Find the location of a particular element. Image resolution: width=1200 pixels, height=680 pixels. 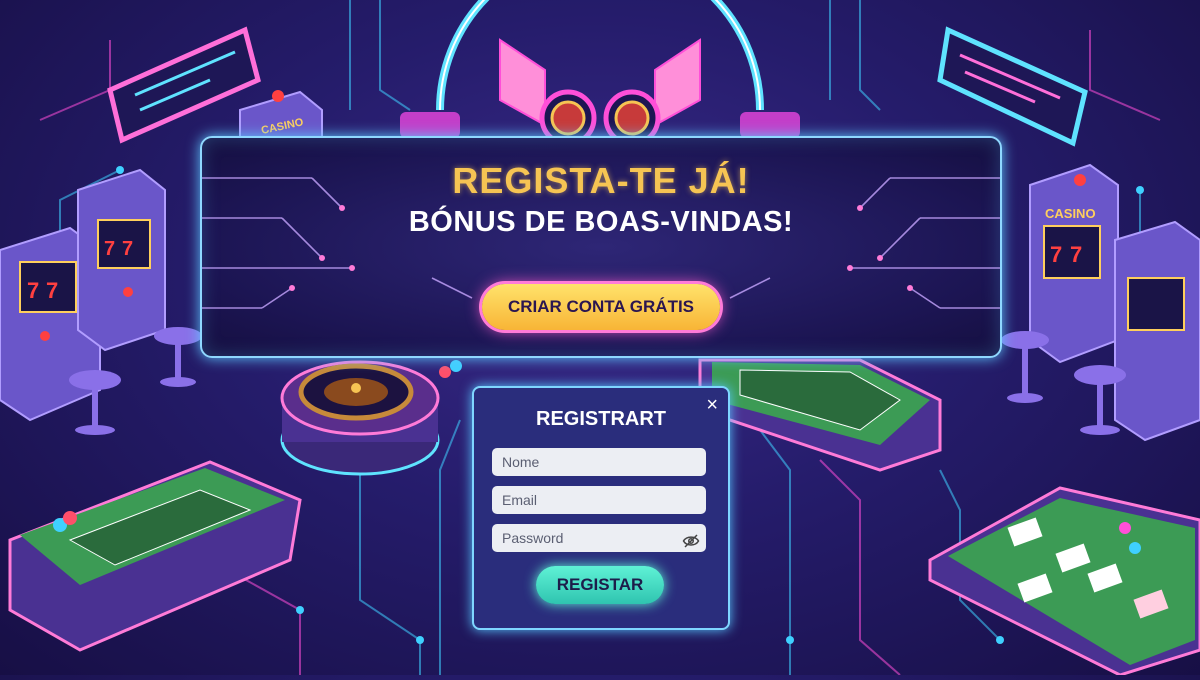

slot-machine-right-1: CASINO 7 7 is located at coordinates (1074, 263).